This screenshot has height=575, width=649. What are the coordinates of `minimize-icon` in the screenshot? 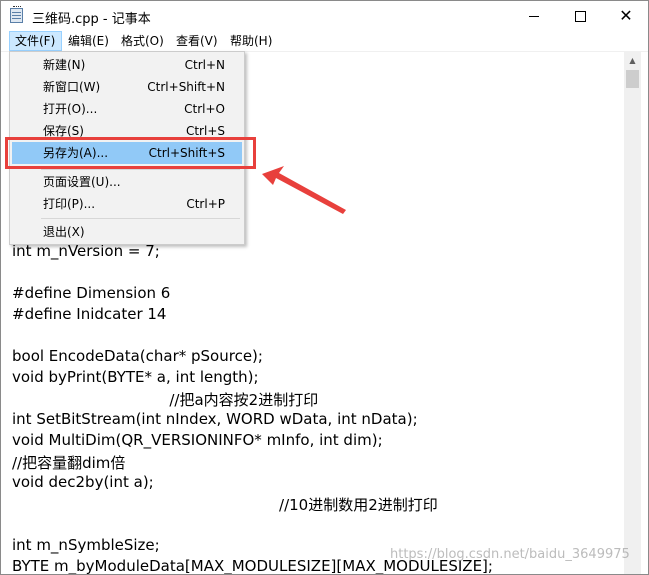 It's located at (534, 16).